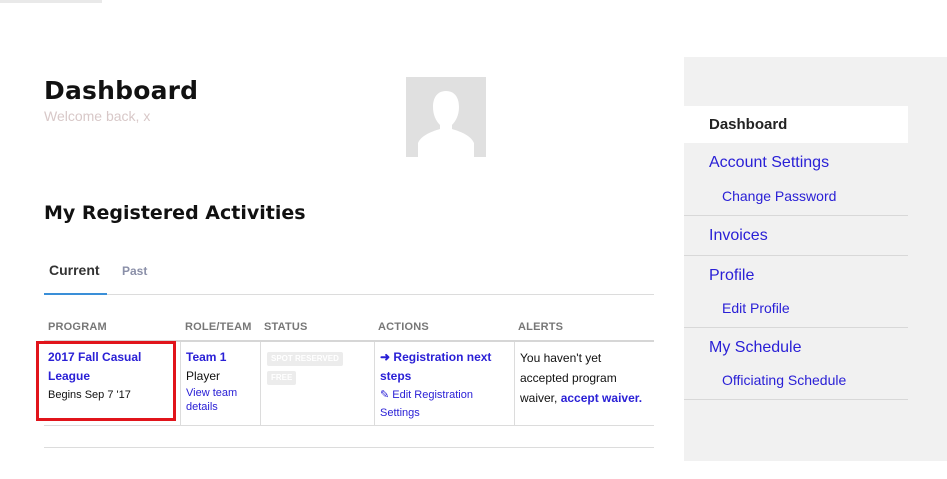  What do you see at coordinates (203, 376) in the screenshot?
I see `role-label: Player` at bounding box center [203, 376].